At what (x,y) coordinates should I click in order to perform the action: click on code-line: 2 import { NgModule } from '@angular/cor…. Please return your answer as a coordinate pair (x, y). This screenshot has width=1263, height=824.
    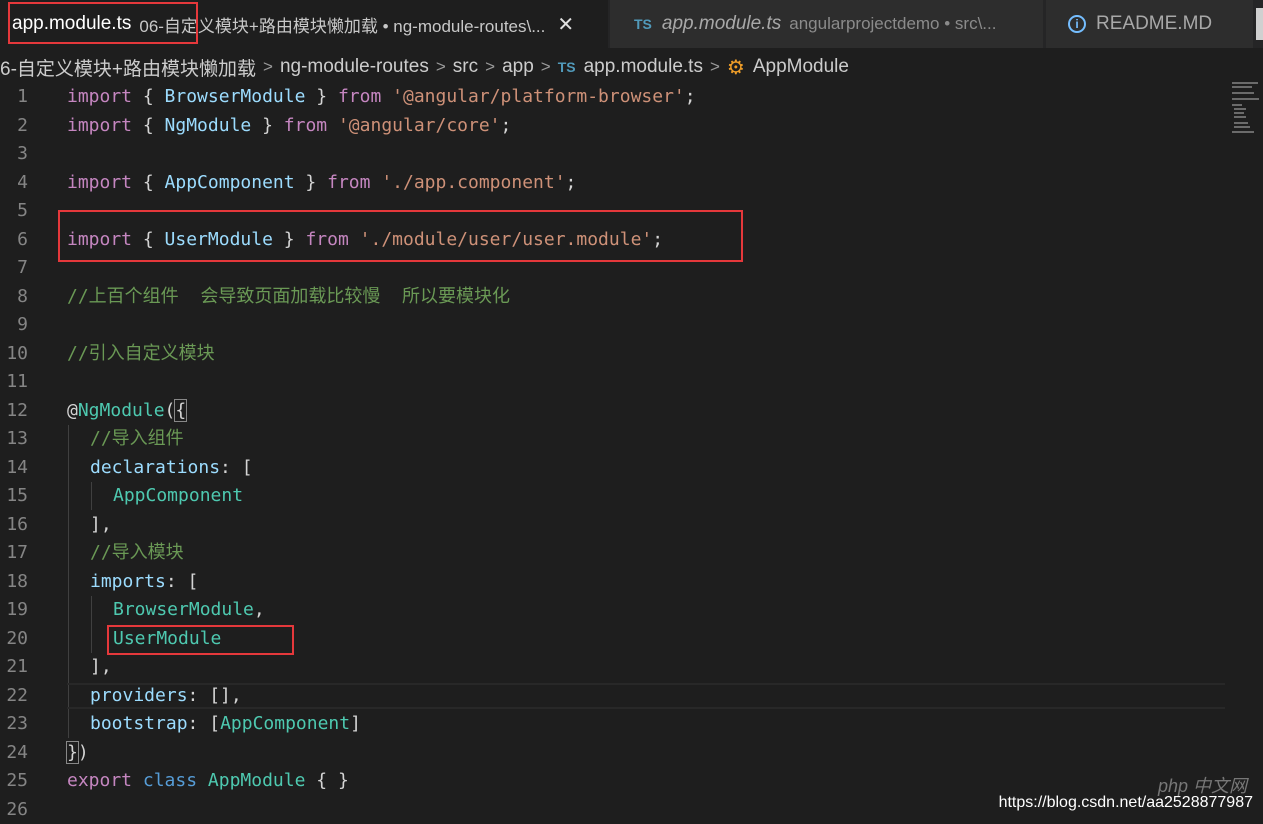
    Looking at the image, I should click on (612, 126).